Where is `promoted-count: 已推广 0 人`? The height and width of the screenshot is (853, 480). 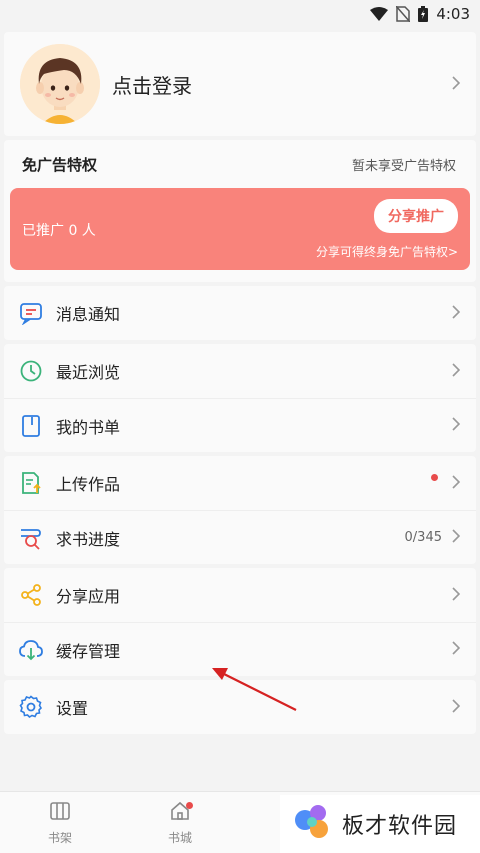
promoted-count: 已推广 0 人 is located at coordinates (59, 231).